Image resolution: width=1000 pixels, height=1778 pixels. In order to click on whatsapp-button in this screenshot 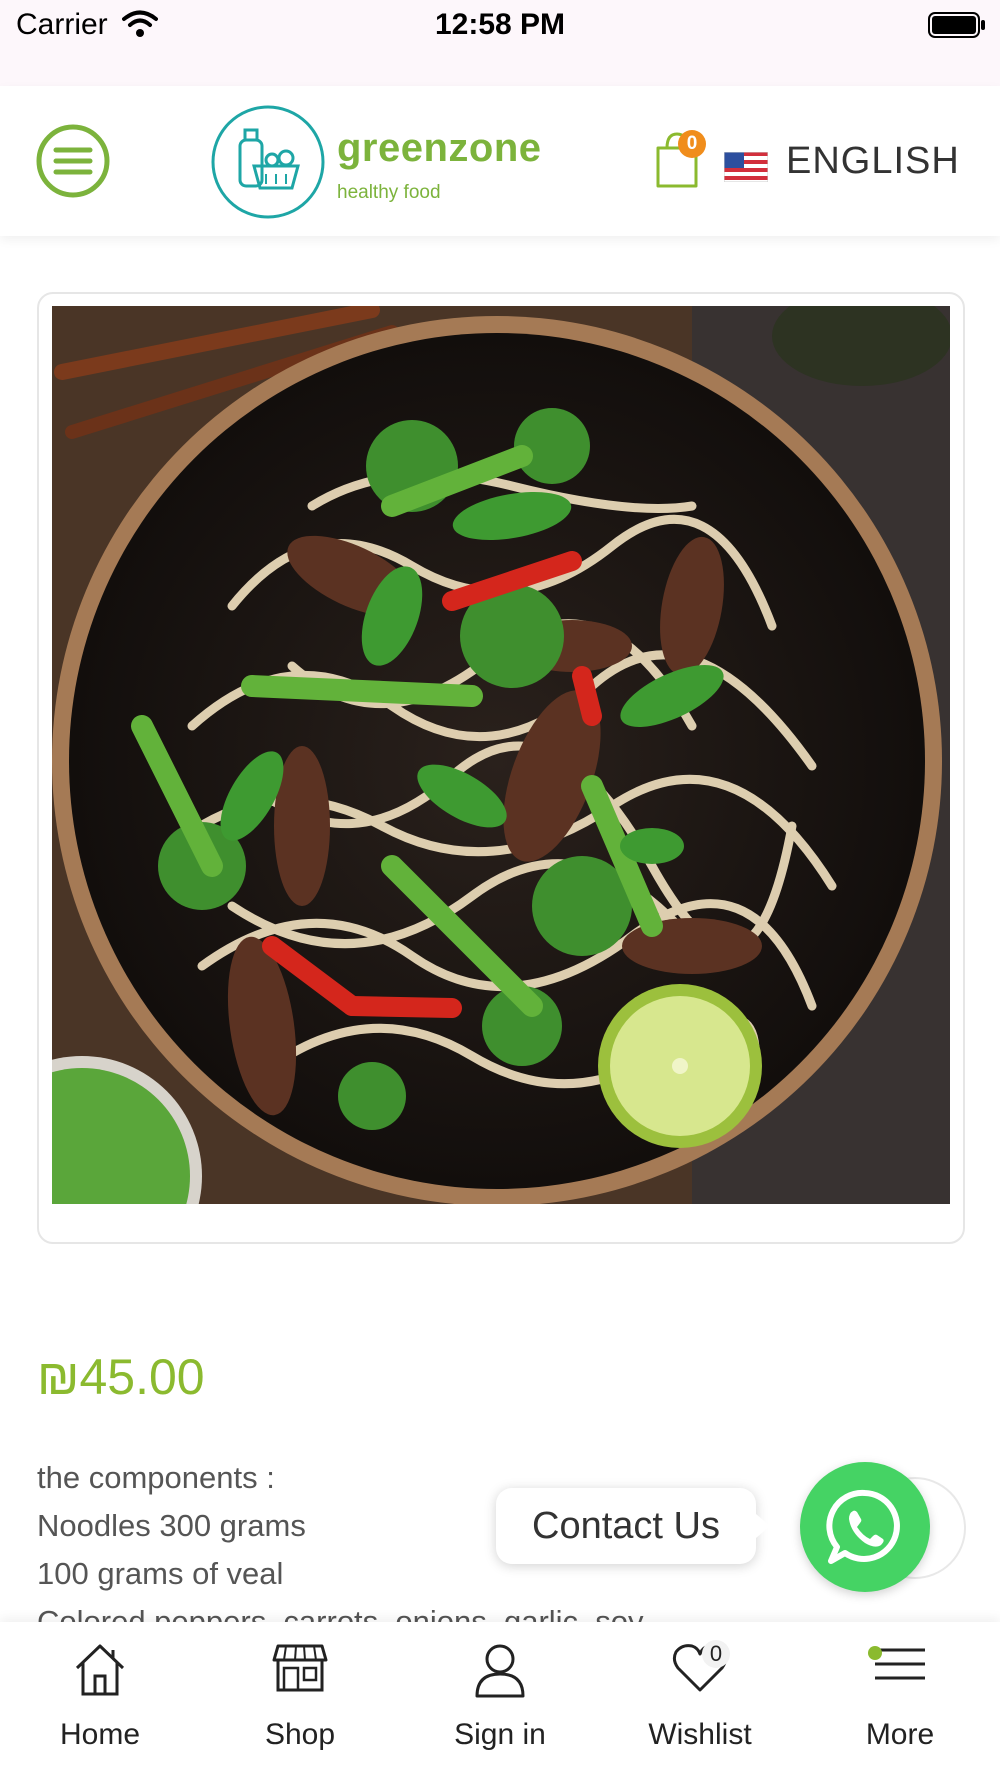, I will do `click(865, 1527)`.